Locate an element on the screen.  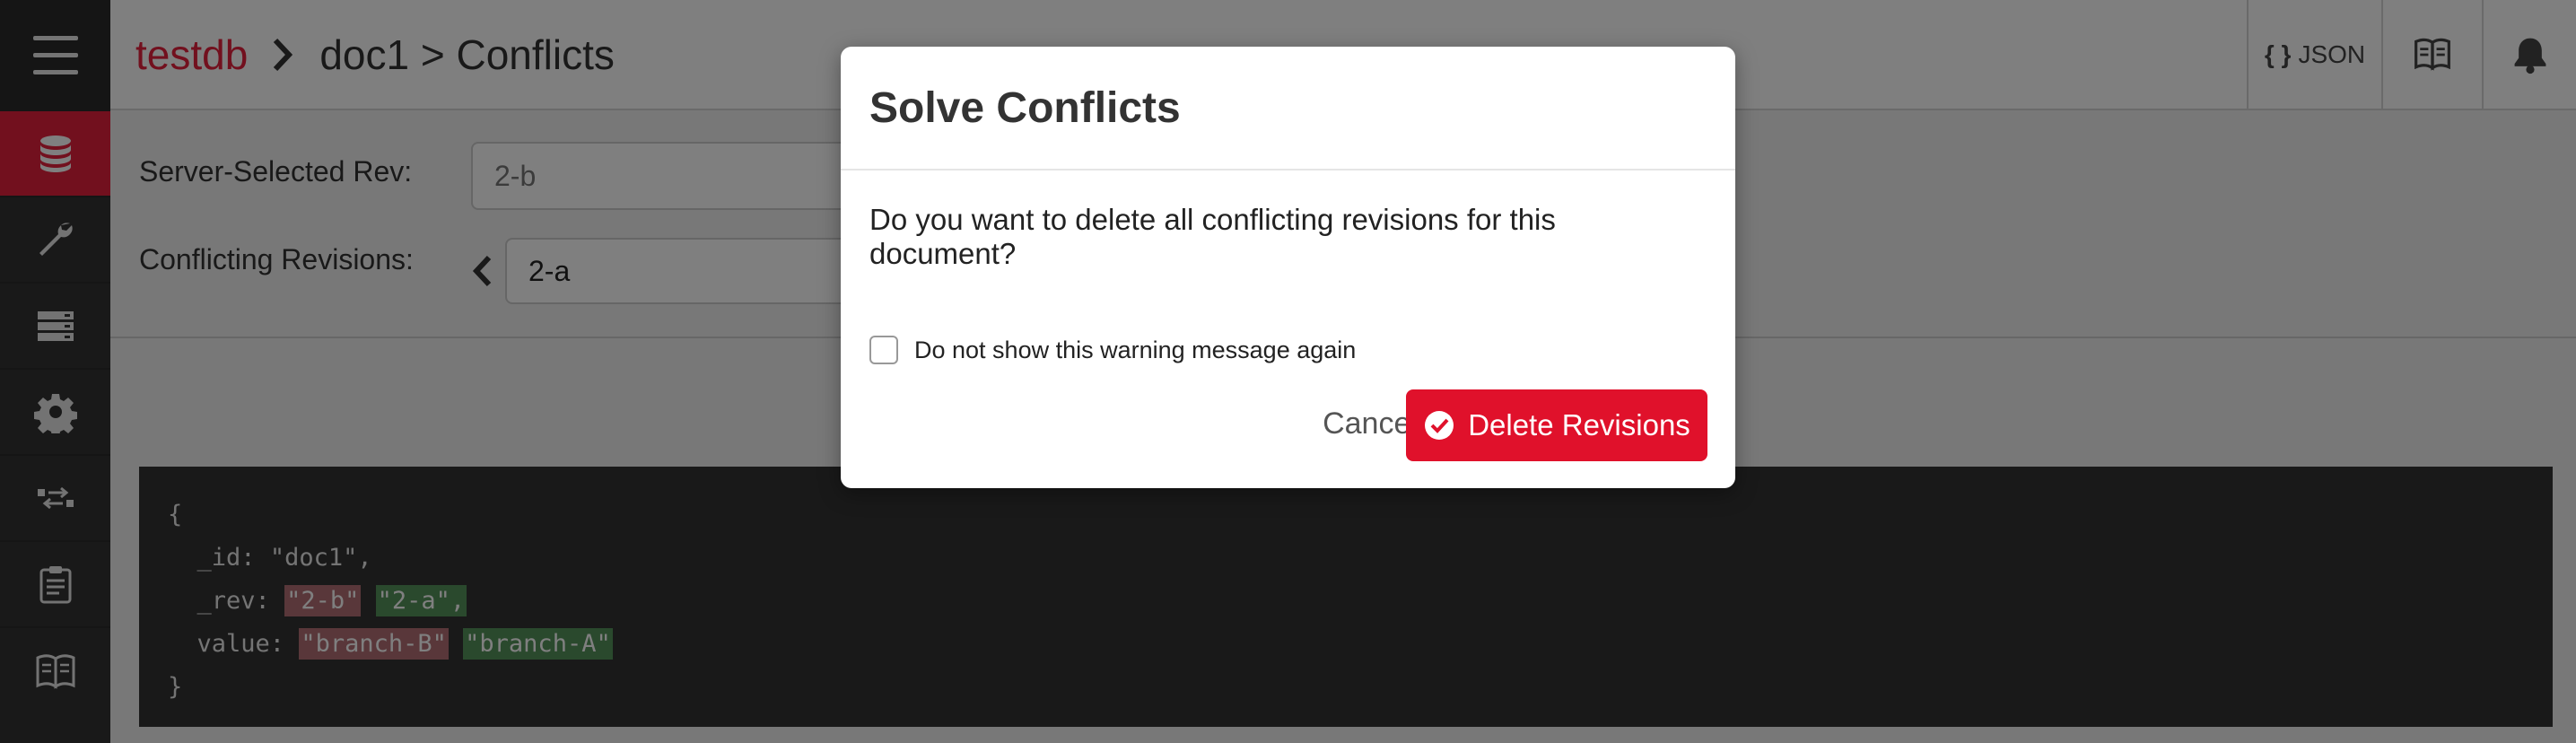
modal-title: Solve Conflicts is located at coordinates (1025, 108).